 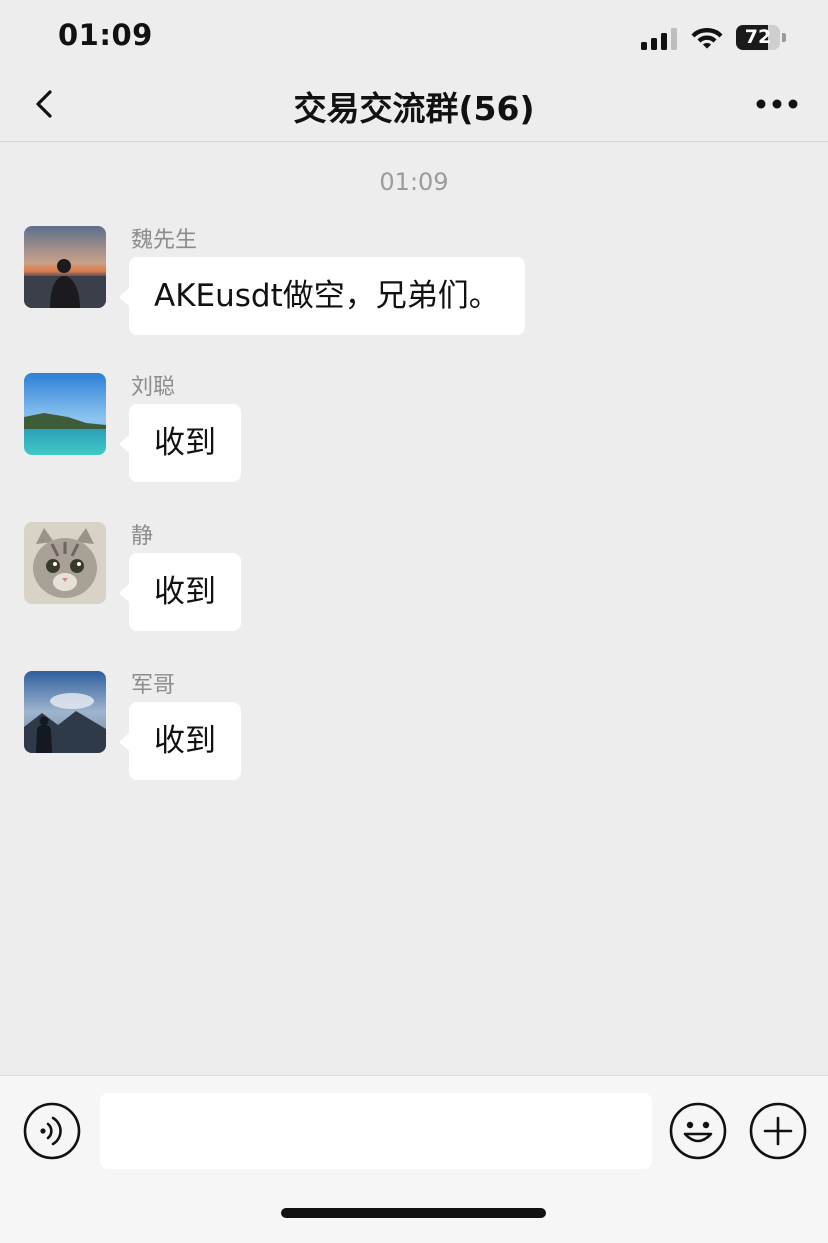 What do you see at coordinates (707, 38) in the screenshot?
I see `wifi-icon` at bounding box center [707, 38].